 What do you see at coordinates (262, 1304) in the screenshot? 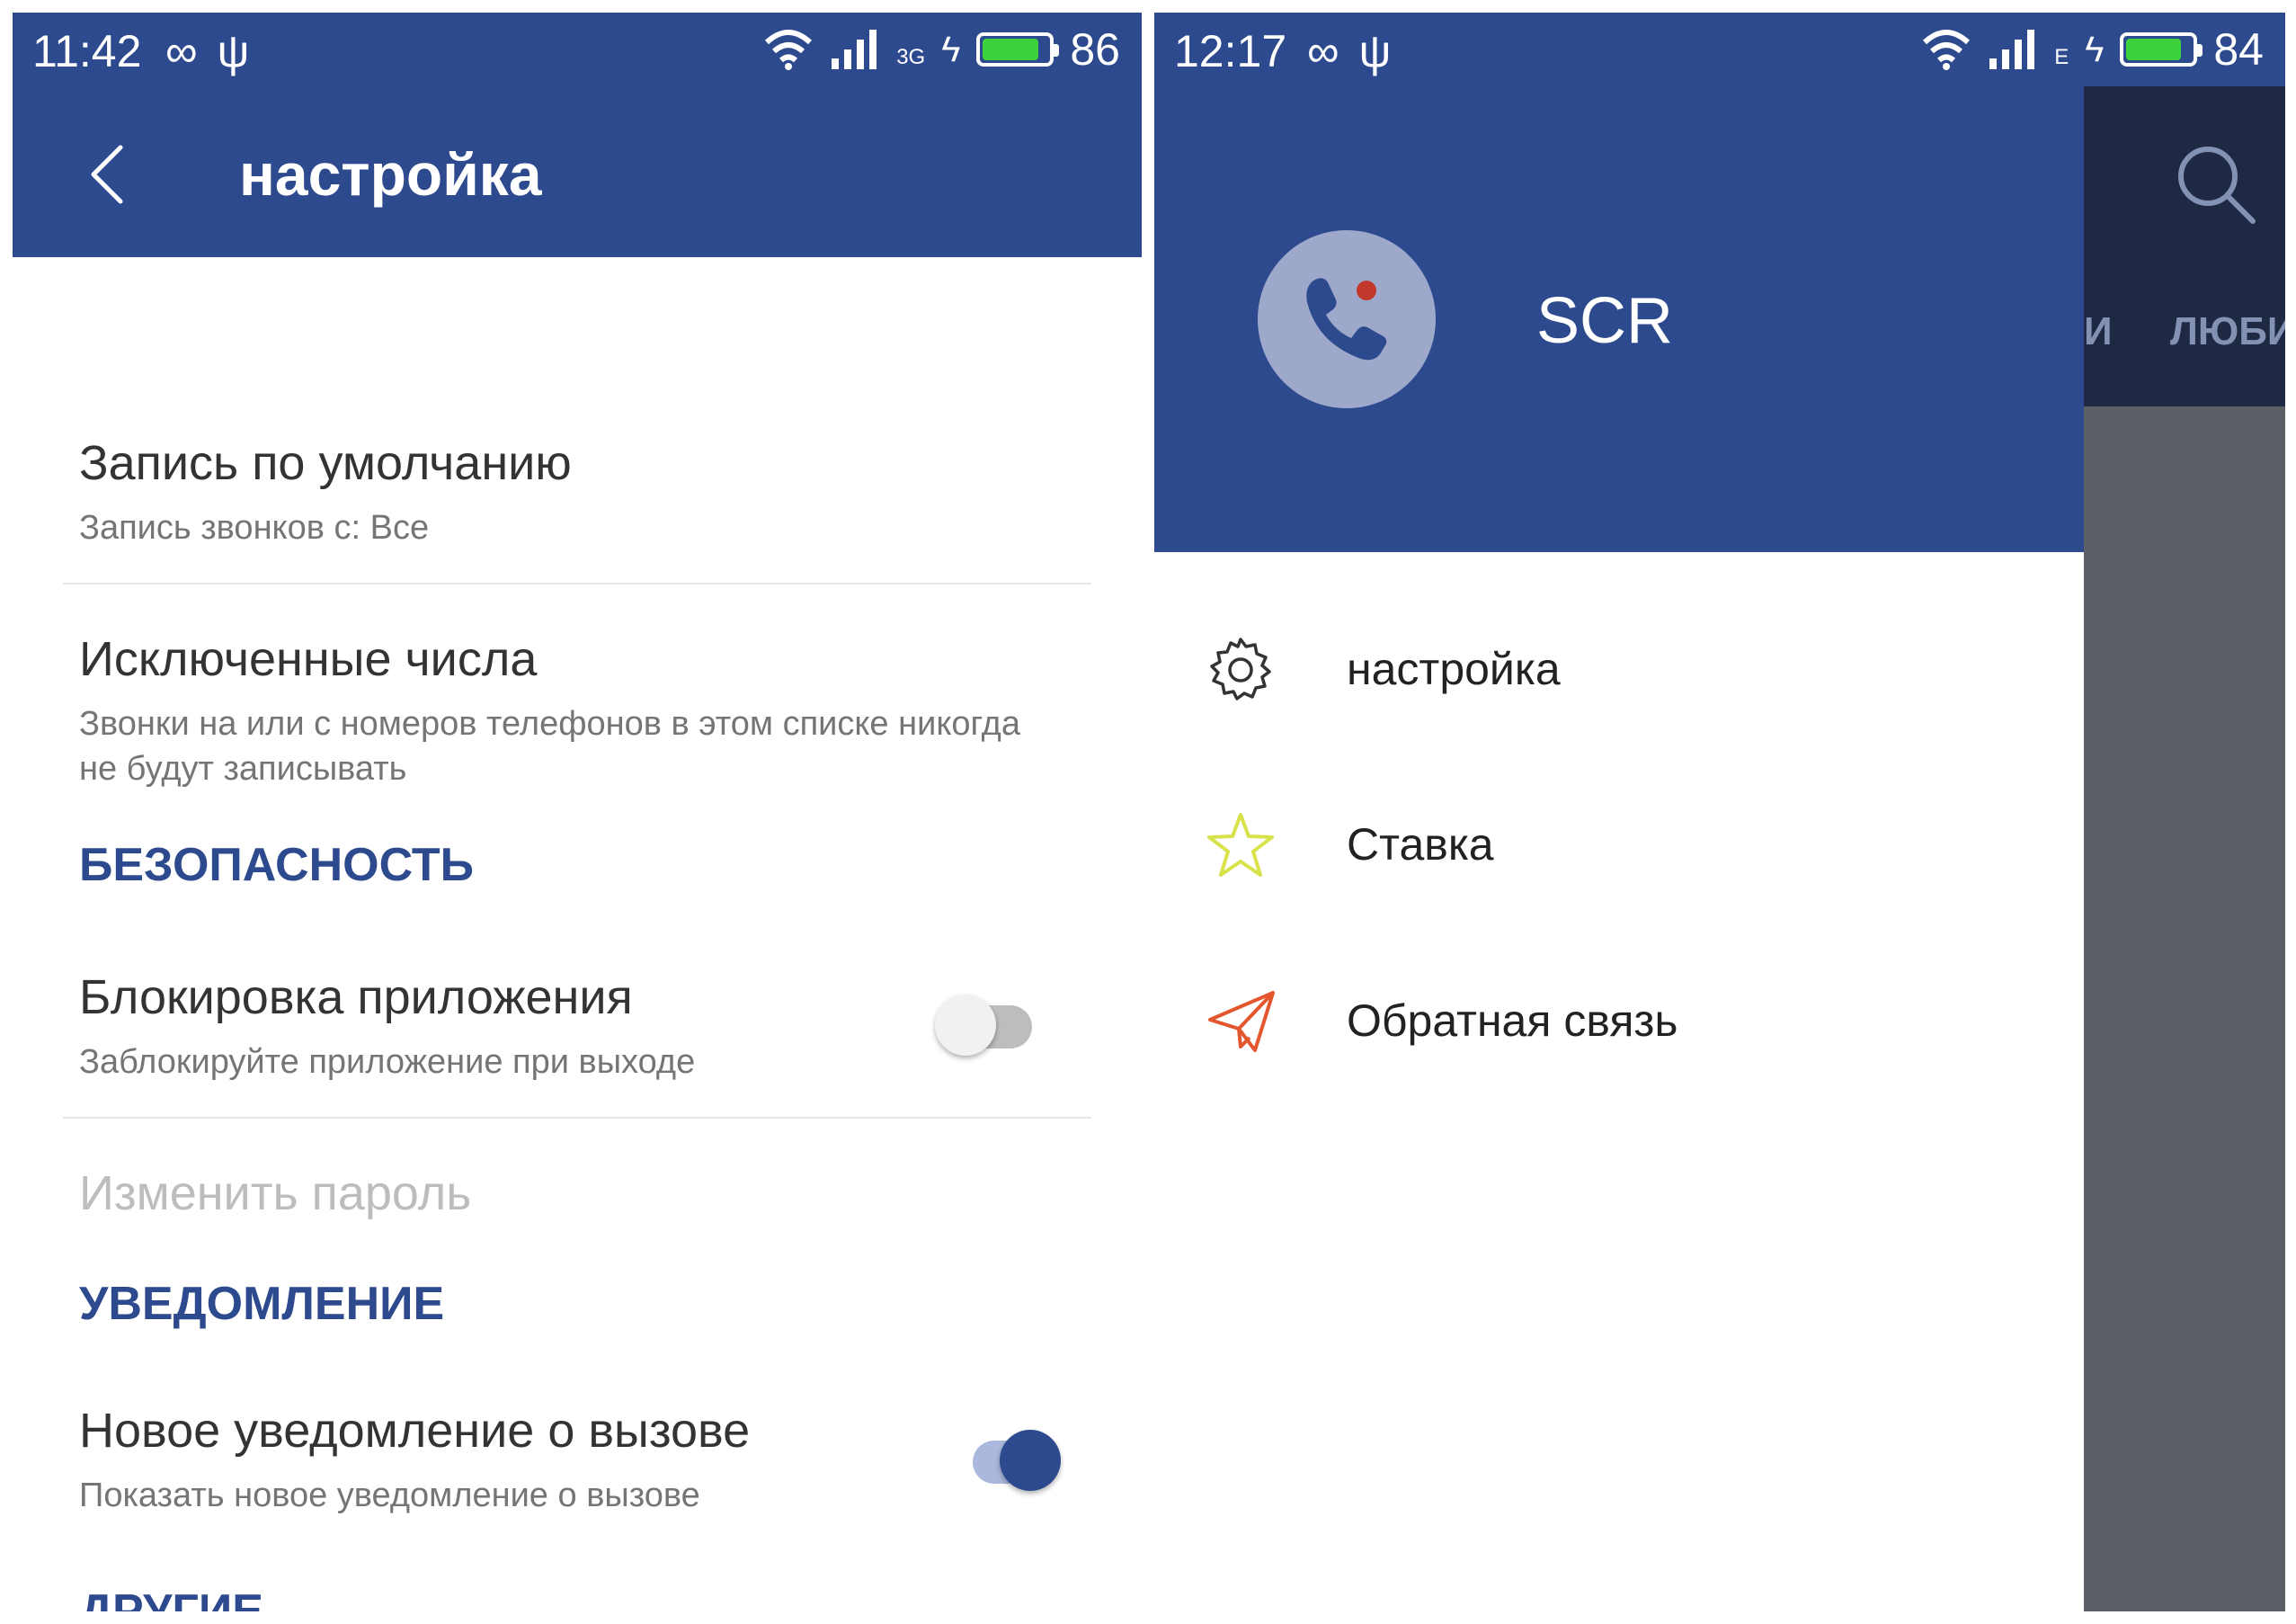
I see `section-header-notification: УВЕДОМЛЕНИЕ` at bounding box center [262, 1304].